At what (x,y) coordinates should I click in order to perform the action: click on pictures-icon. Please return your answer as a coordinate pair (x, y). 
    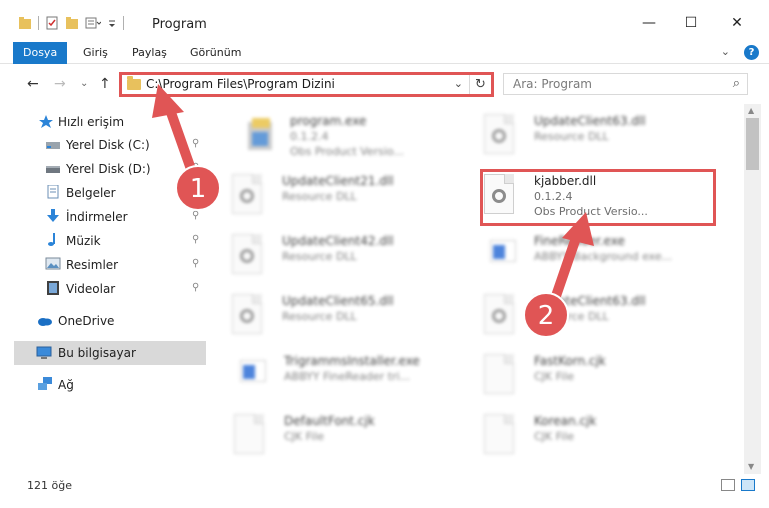
    Looking at the image, I should click on (53, 263).